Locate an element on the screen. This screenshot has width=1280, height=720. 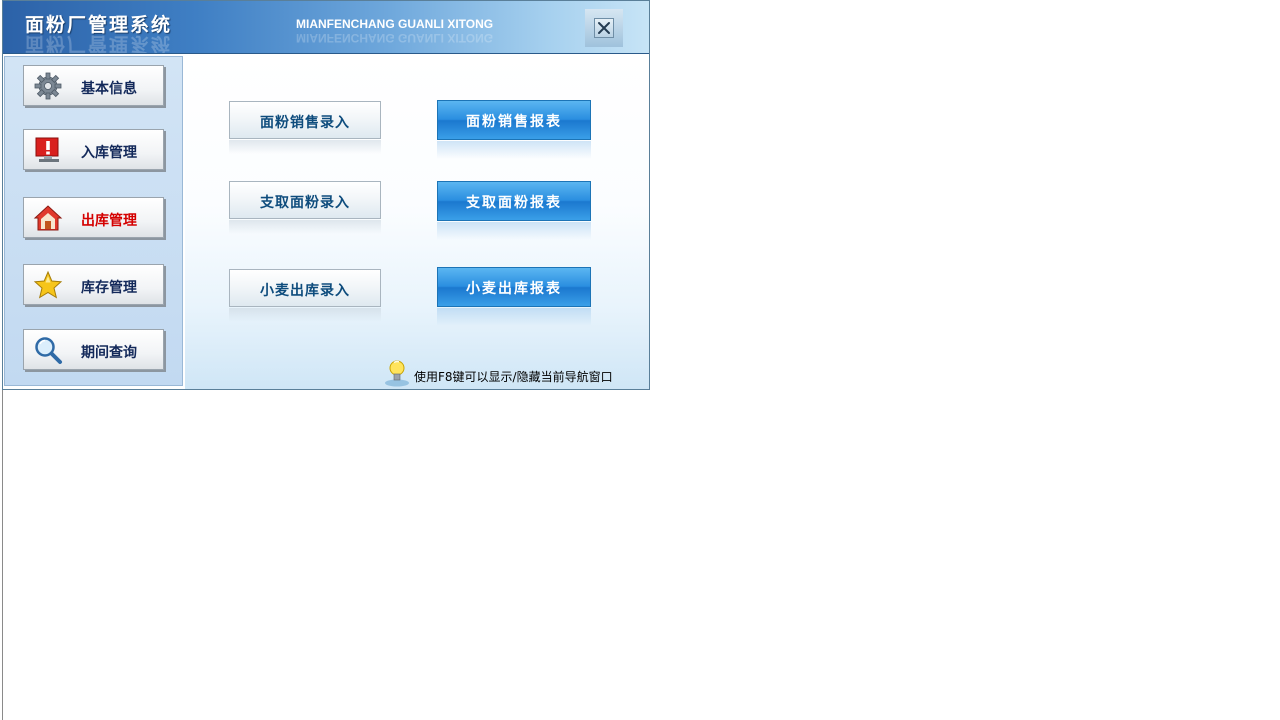
hint-text: 使用F8键可以显示/隐藏当前导航窗口 is located at coordinates (513, 377).